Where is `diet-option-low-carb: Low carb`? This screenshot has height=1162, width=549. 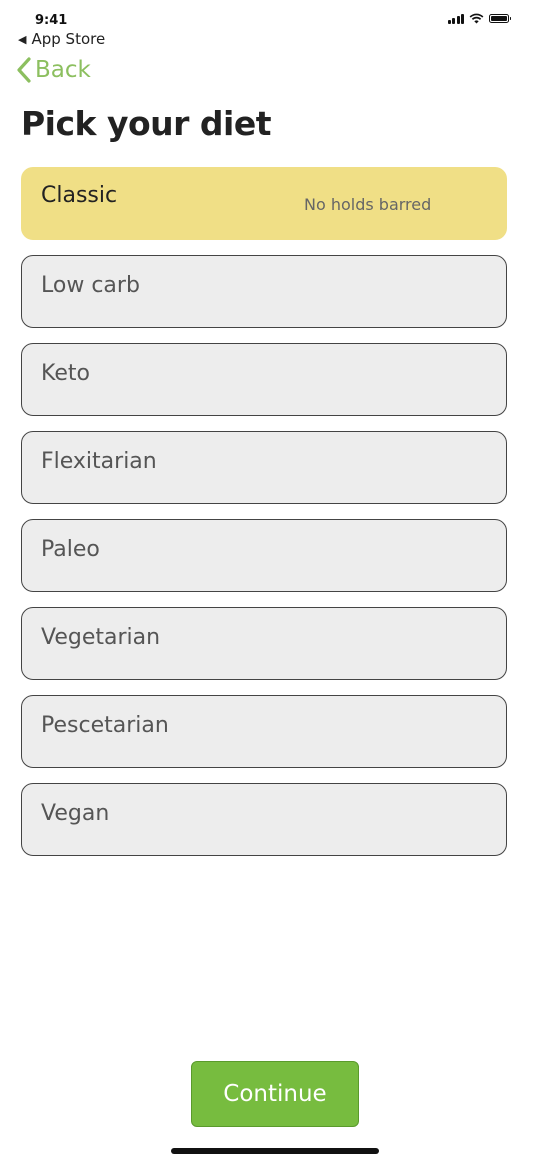
diet-option-low-carb: Low carb is located at coordinates (264, 291).